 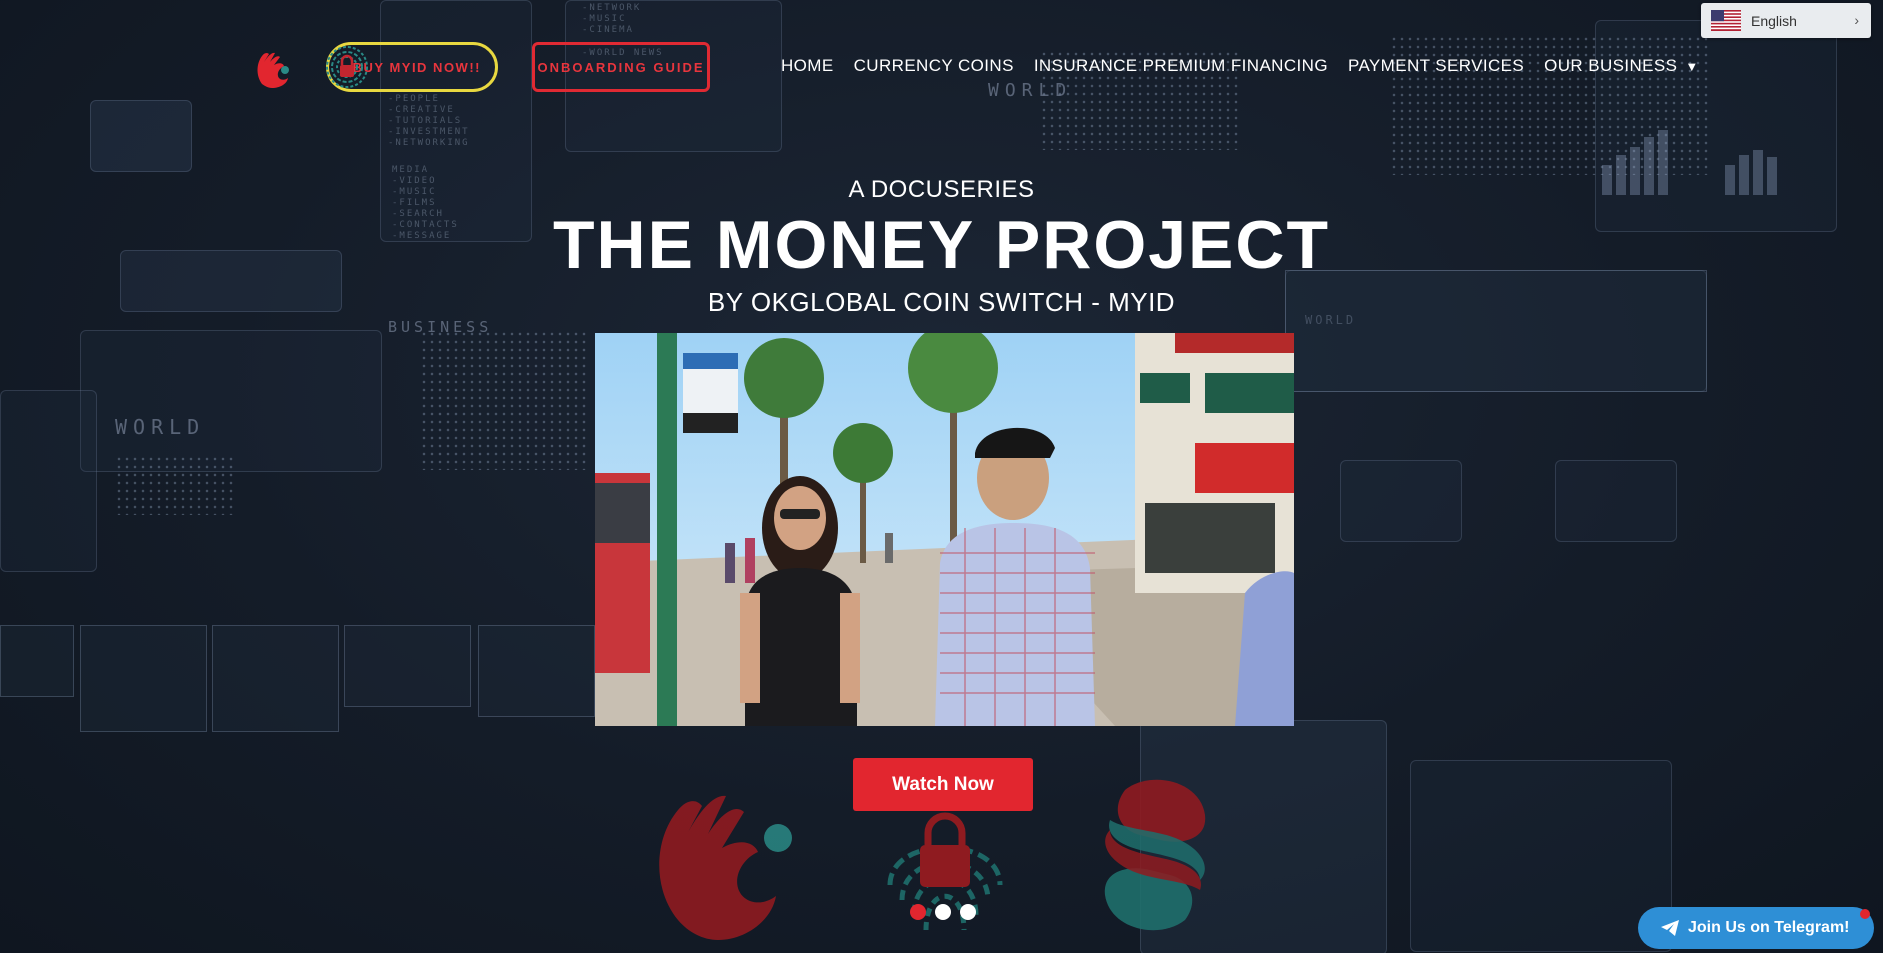 I want to click on hero-title: THE MONEY PROJECT, so click(x=941, y=245).